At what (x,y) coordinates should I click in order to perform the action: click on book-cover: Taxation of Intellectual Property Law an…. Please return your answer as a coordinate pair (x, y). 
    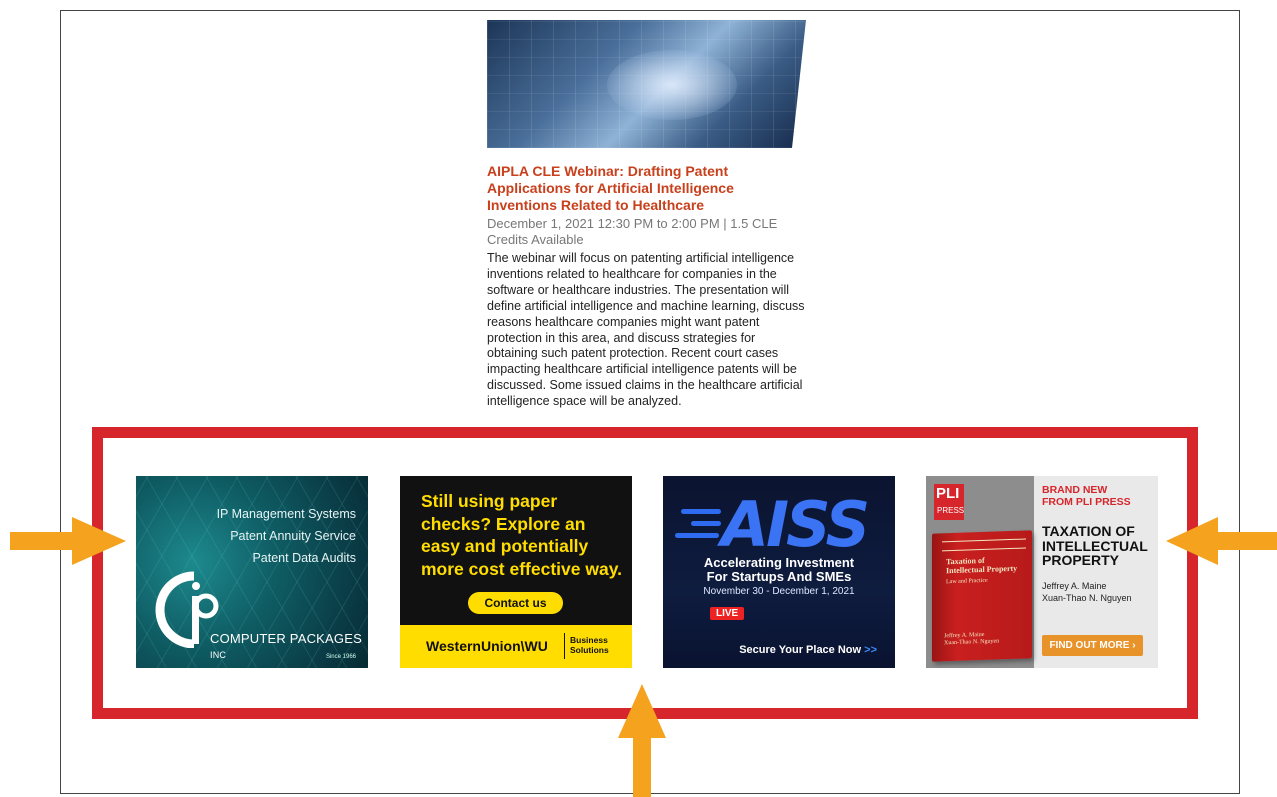
    Looking at the image, I should click on (982, 596).